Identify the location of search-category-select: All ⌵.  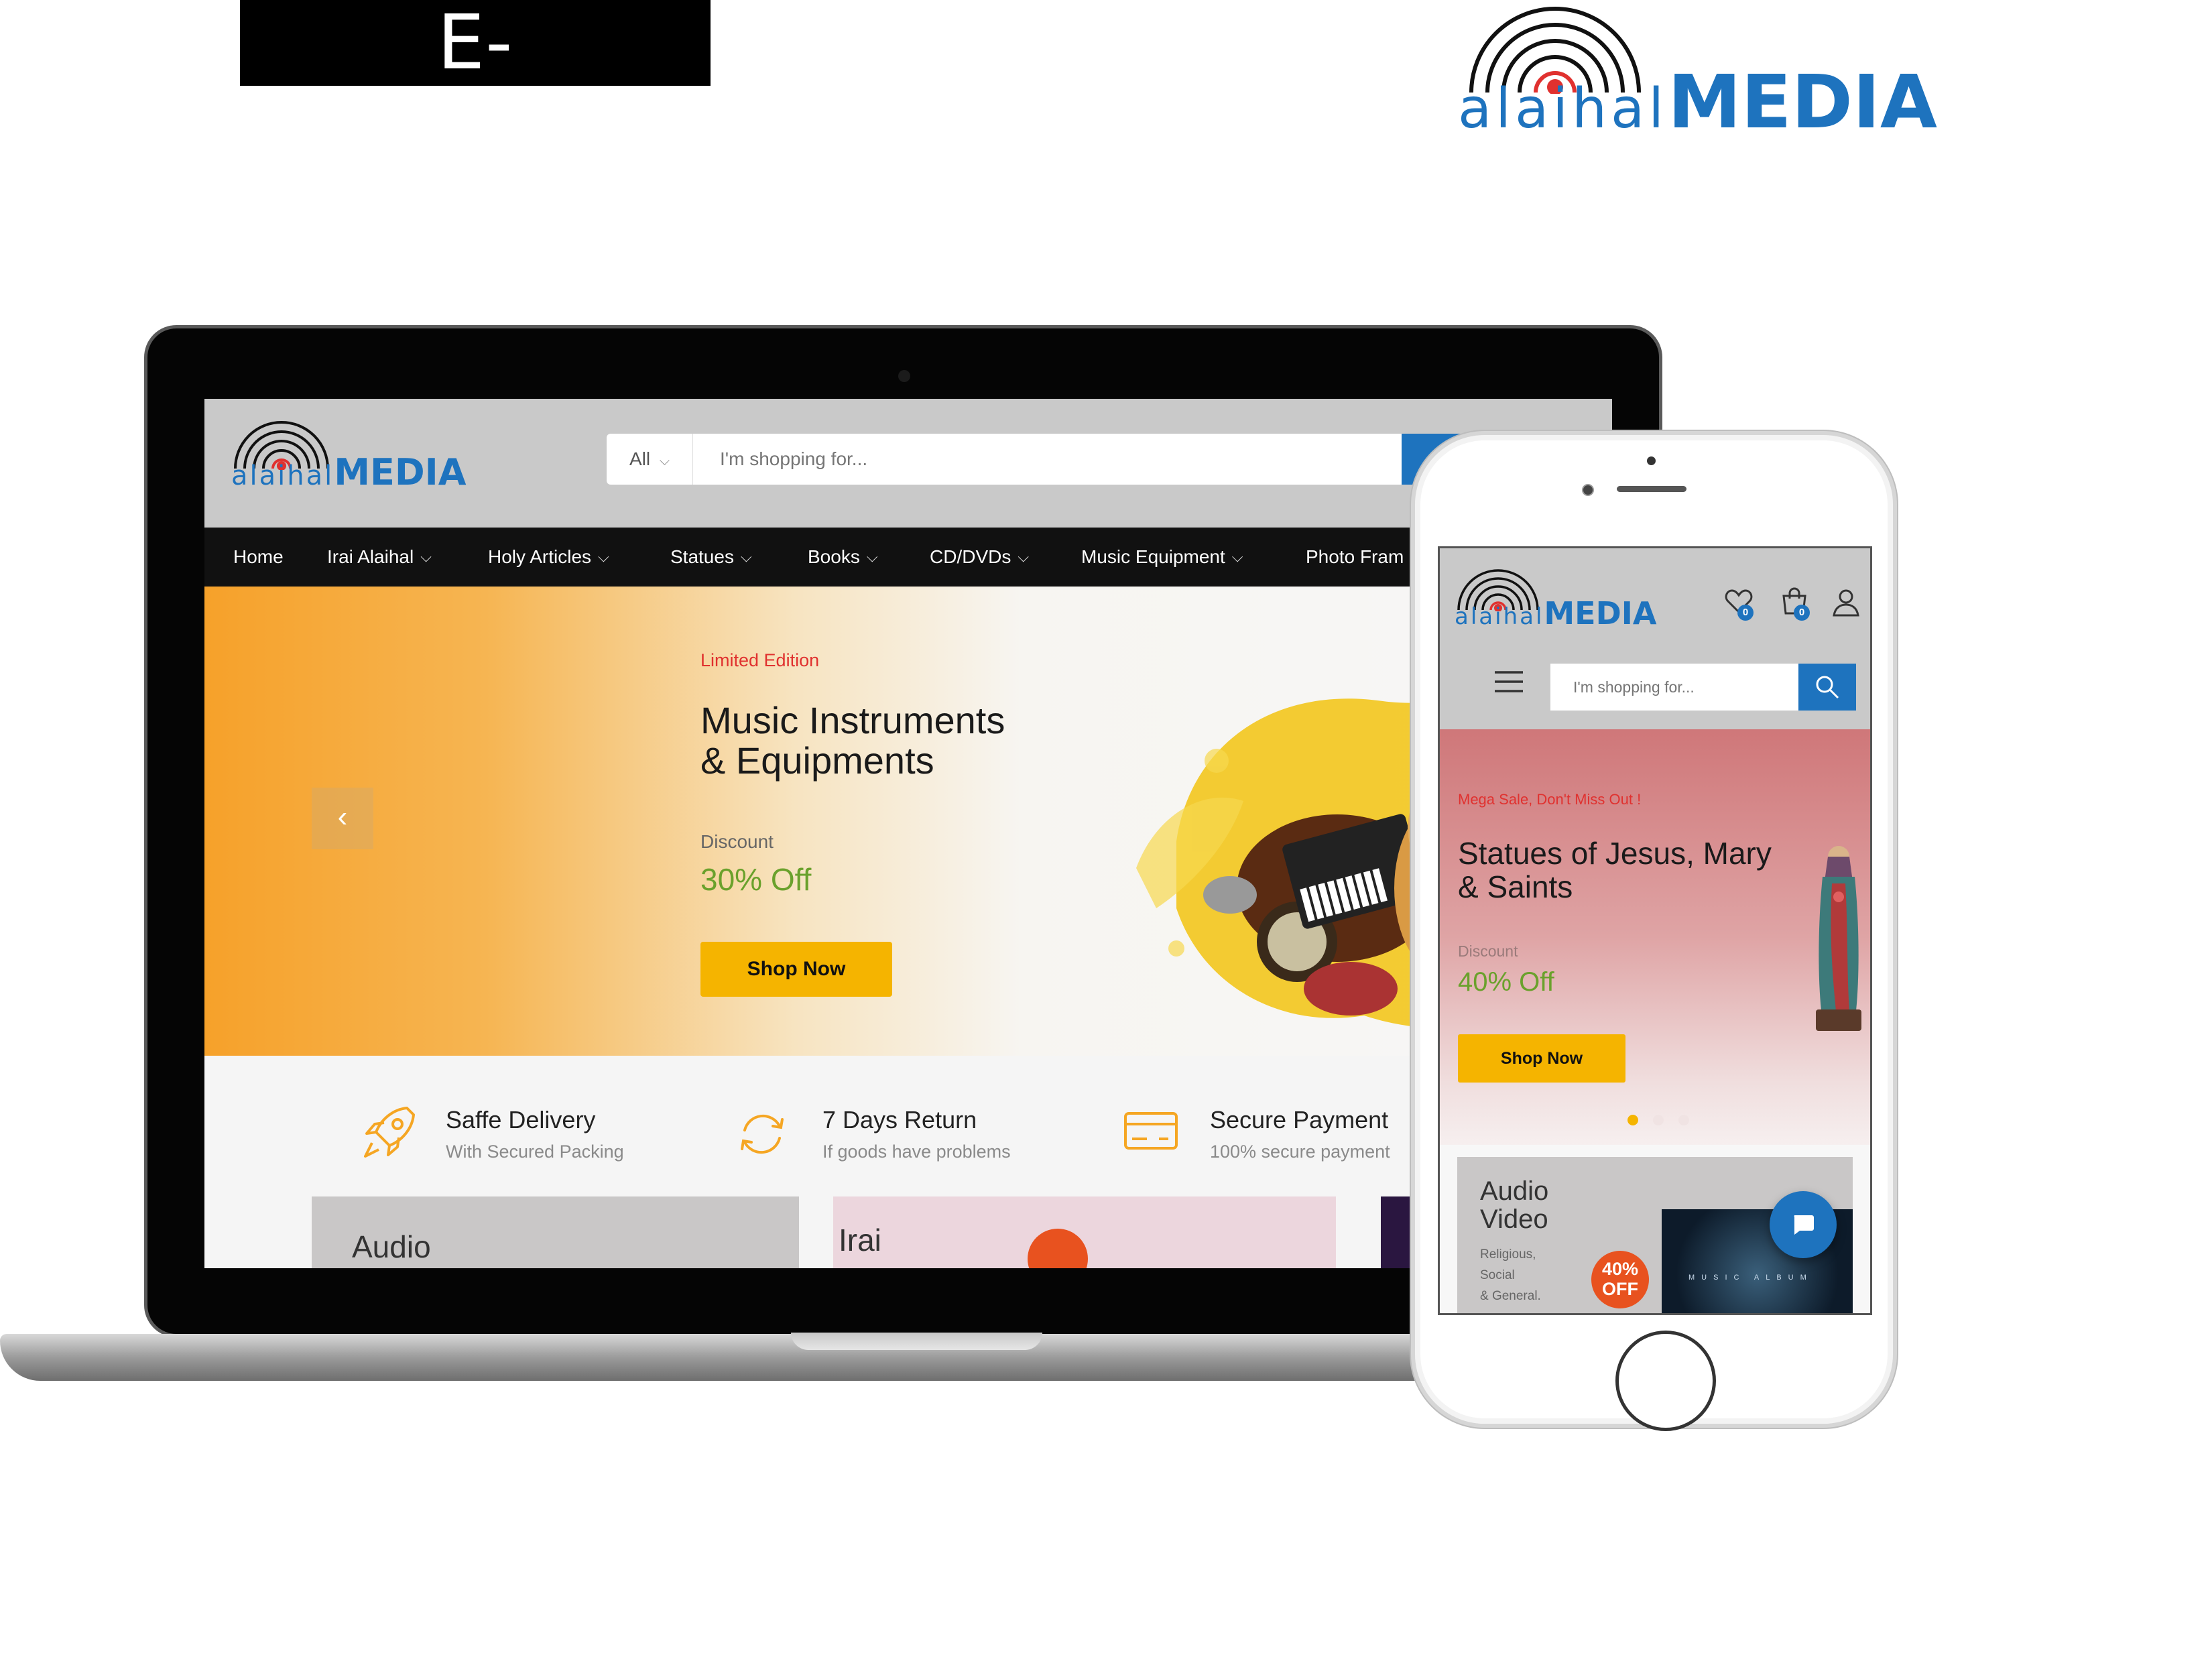
(650, 459).